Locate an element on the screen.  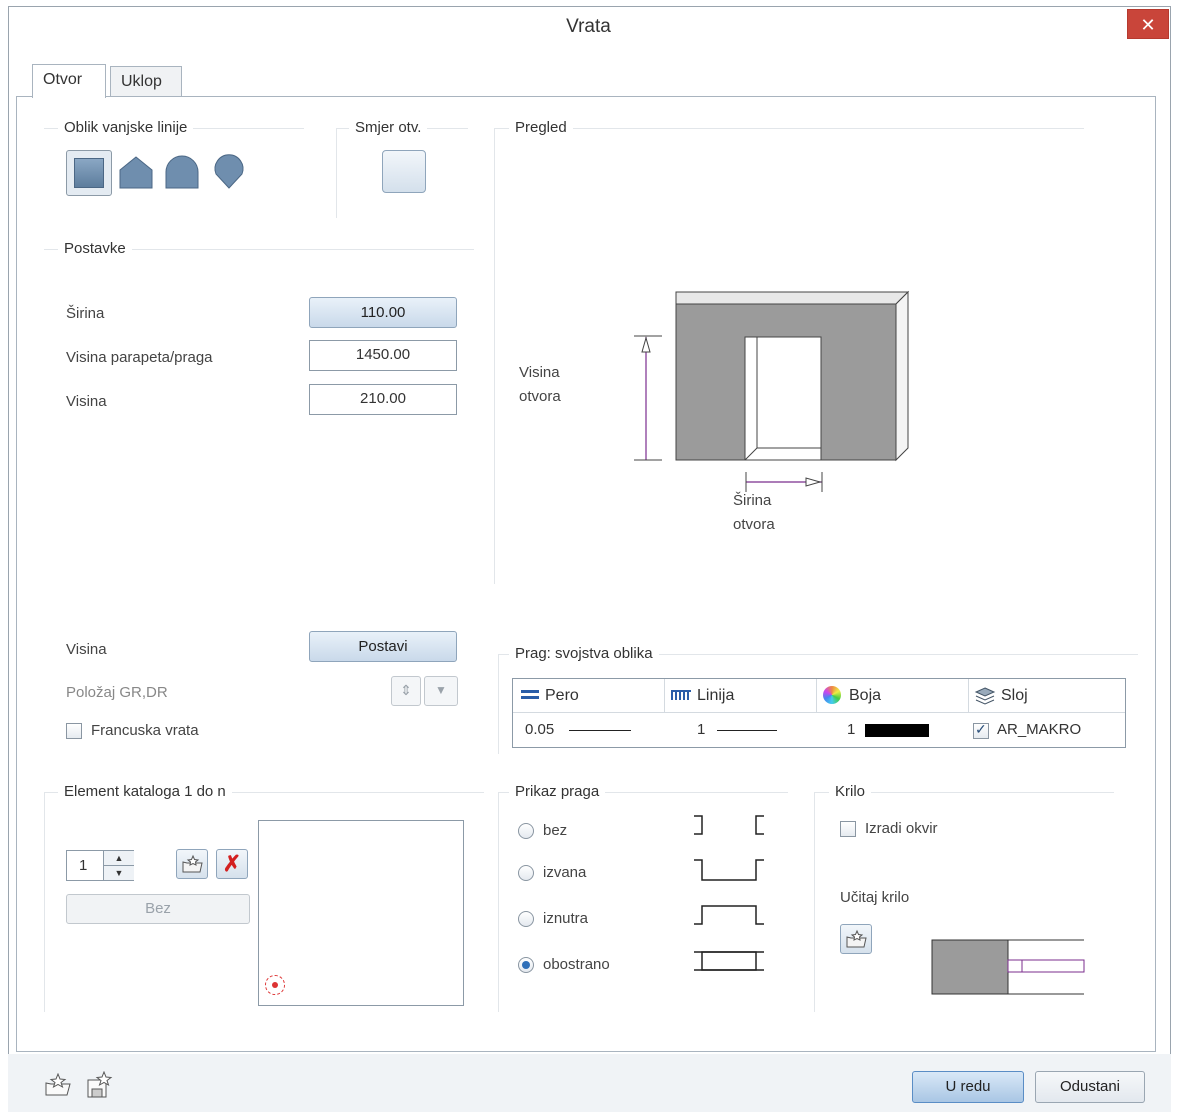
threshold-props-group-label: Prag: svojstva oblika is located at coordinates (584, 653).